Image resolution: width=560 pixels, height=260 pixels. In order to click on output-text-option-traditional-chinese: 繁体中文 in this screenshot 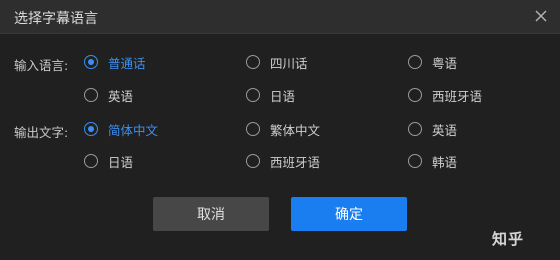, I will do `click(283, 129)`.